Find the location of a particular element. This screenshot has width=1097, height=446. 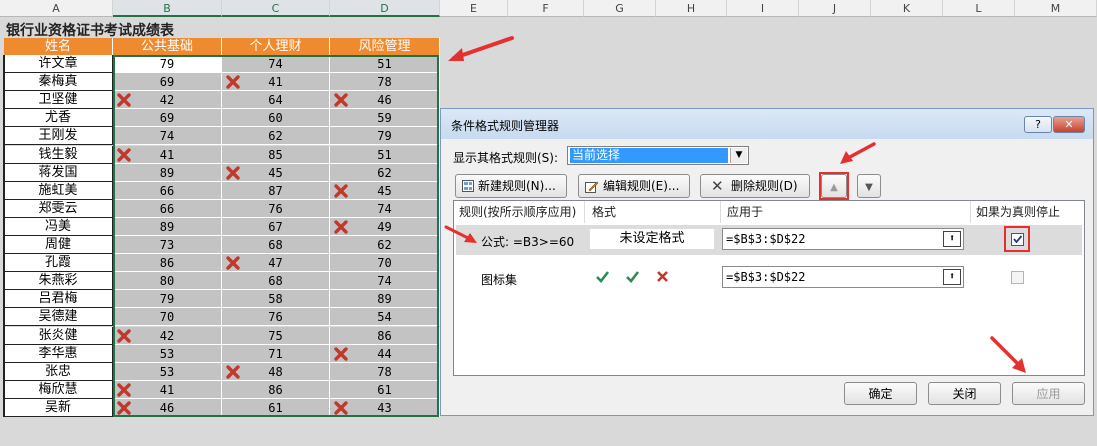

score-cell: 71 is located at coordinates (276, 353).